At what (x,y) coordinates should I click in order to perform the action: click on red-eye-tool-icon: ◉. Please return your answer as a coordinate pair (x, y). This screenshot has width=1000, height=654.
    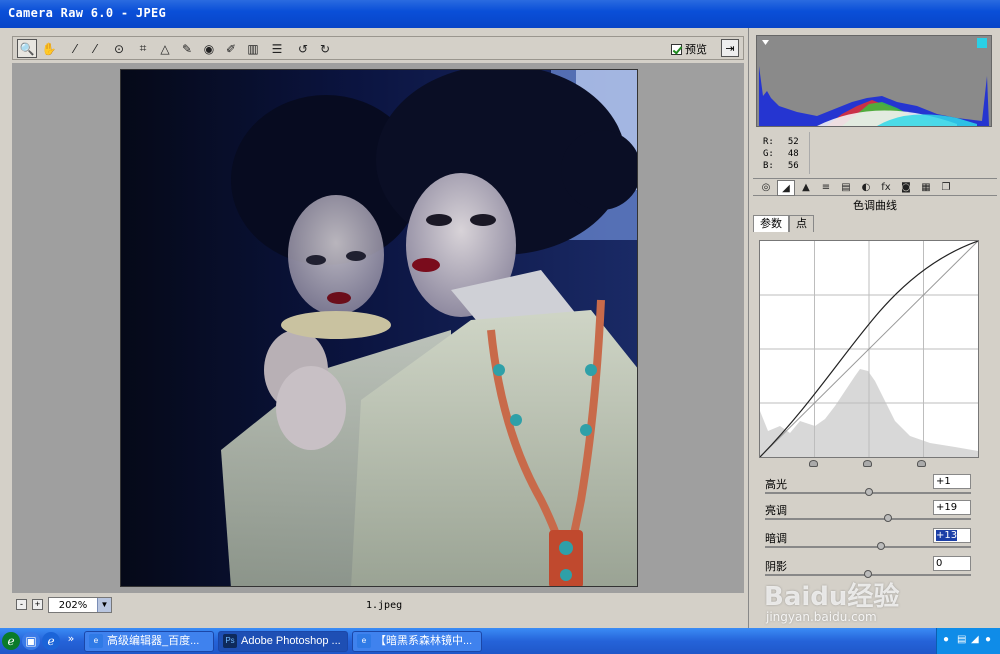
    Looking at the image, I should click on (209, 48).